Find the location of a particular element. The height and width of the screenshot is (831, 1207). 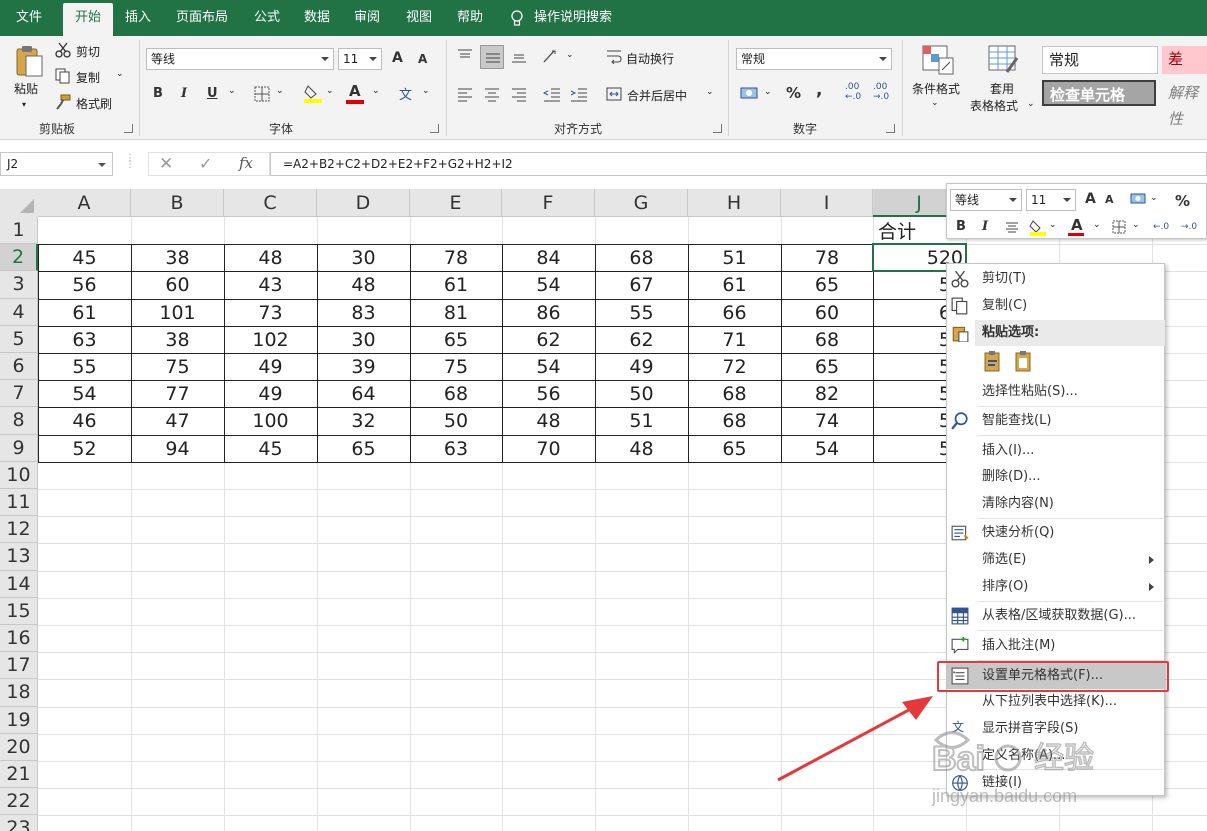

tab-insert: 插入 is located at coordinates (138, 18).